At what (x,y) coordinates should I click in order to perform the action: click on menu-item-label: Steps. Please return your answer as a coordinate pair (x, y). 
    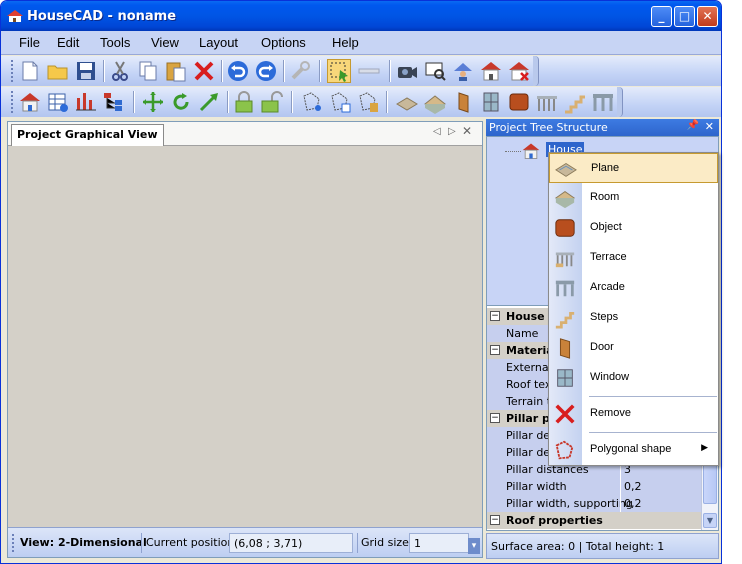
    Looking at the image, I should click on (604, 317).